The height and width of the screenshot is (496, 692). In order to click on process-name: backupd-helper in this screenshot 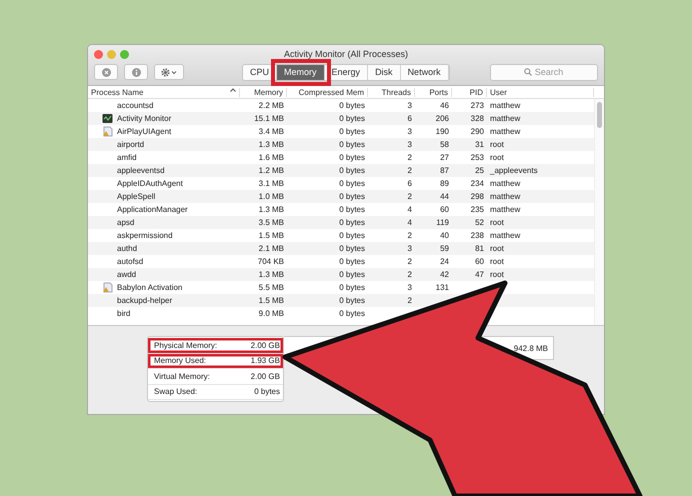, I will do `click(144, 300)`.